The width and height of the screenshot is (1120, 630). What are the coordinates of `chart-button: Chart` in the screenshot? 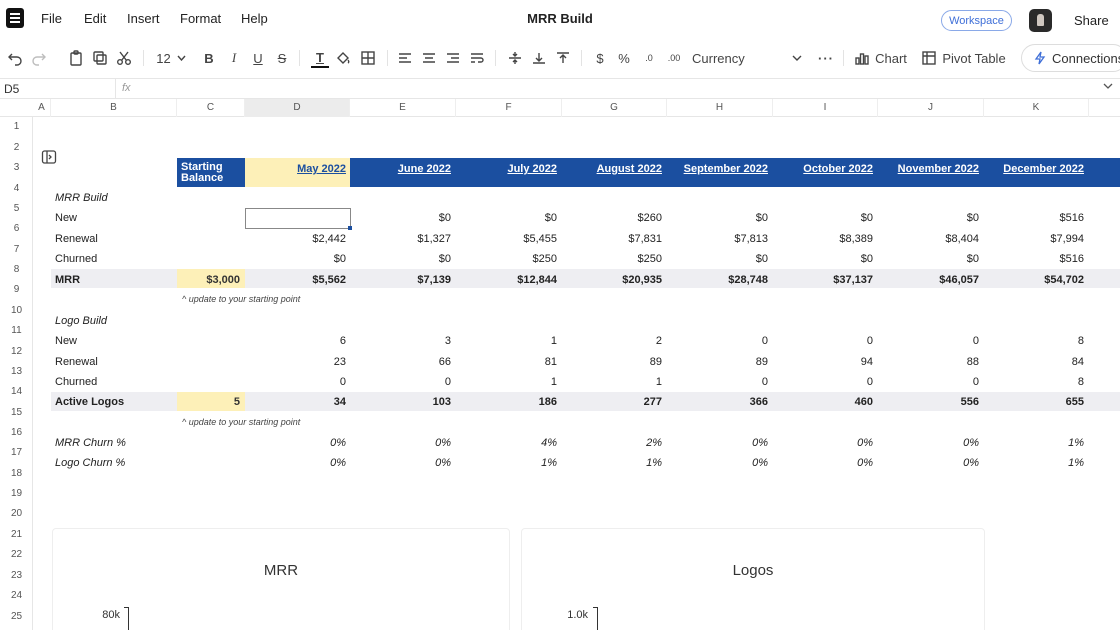 It's located at (881, 58).